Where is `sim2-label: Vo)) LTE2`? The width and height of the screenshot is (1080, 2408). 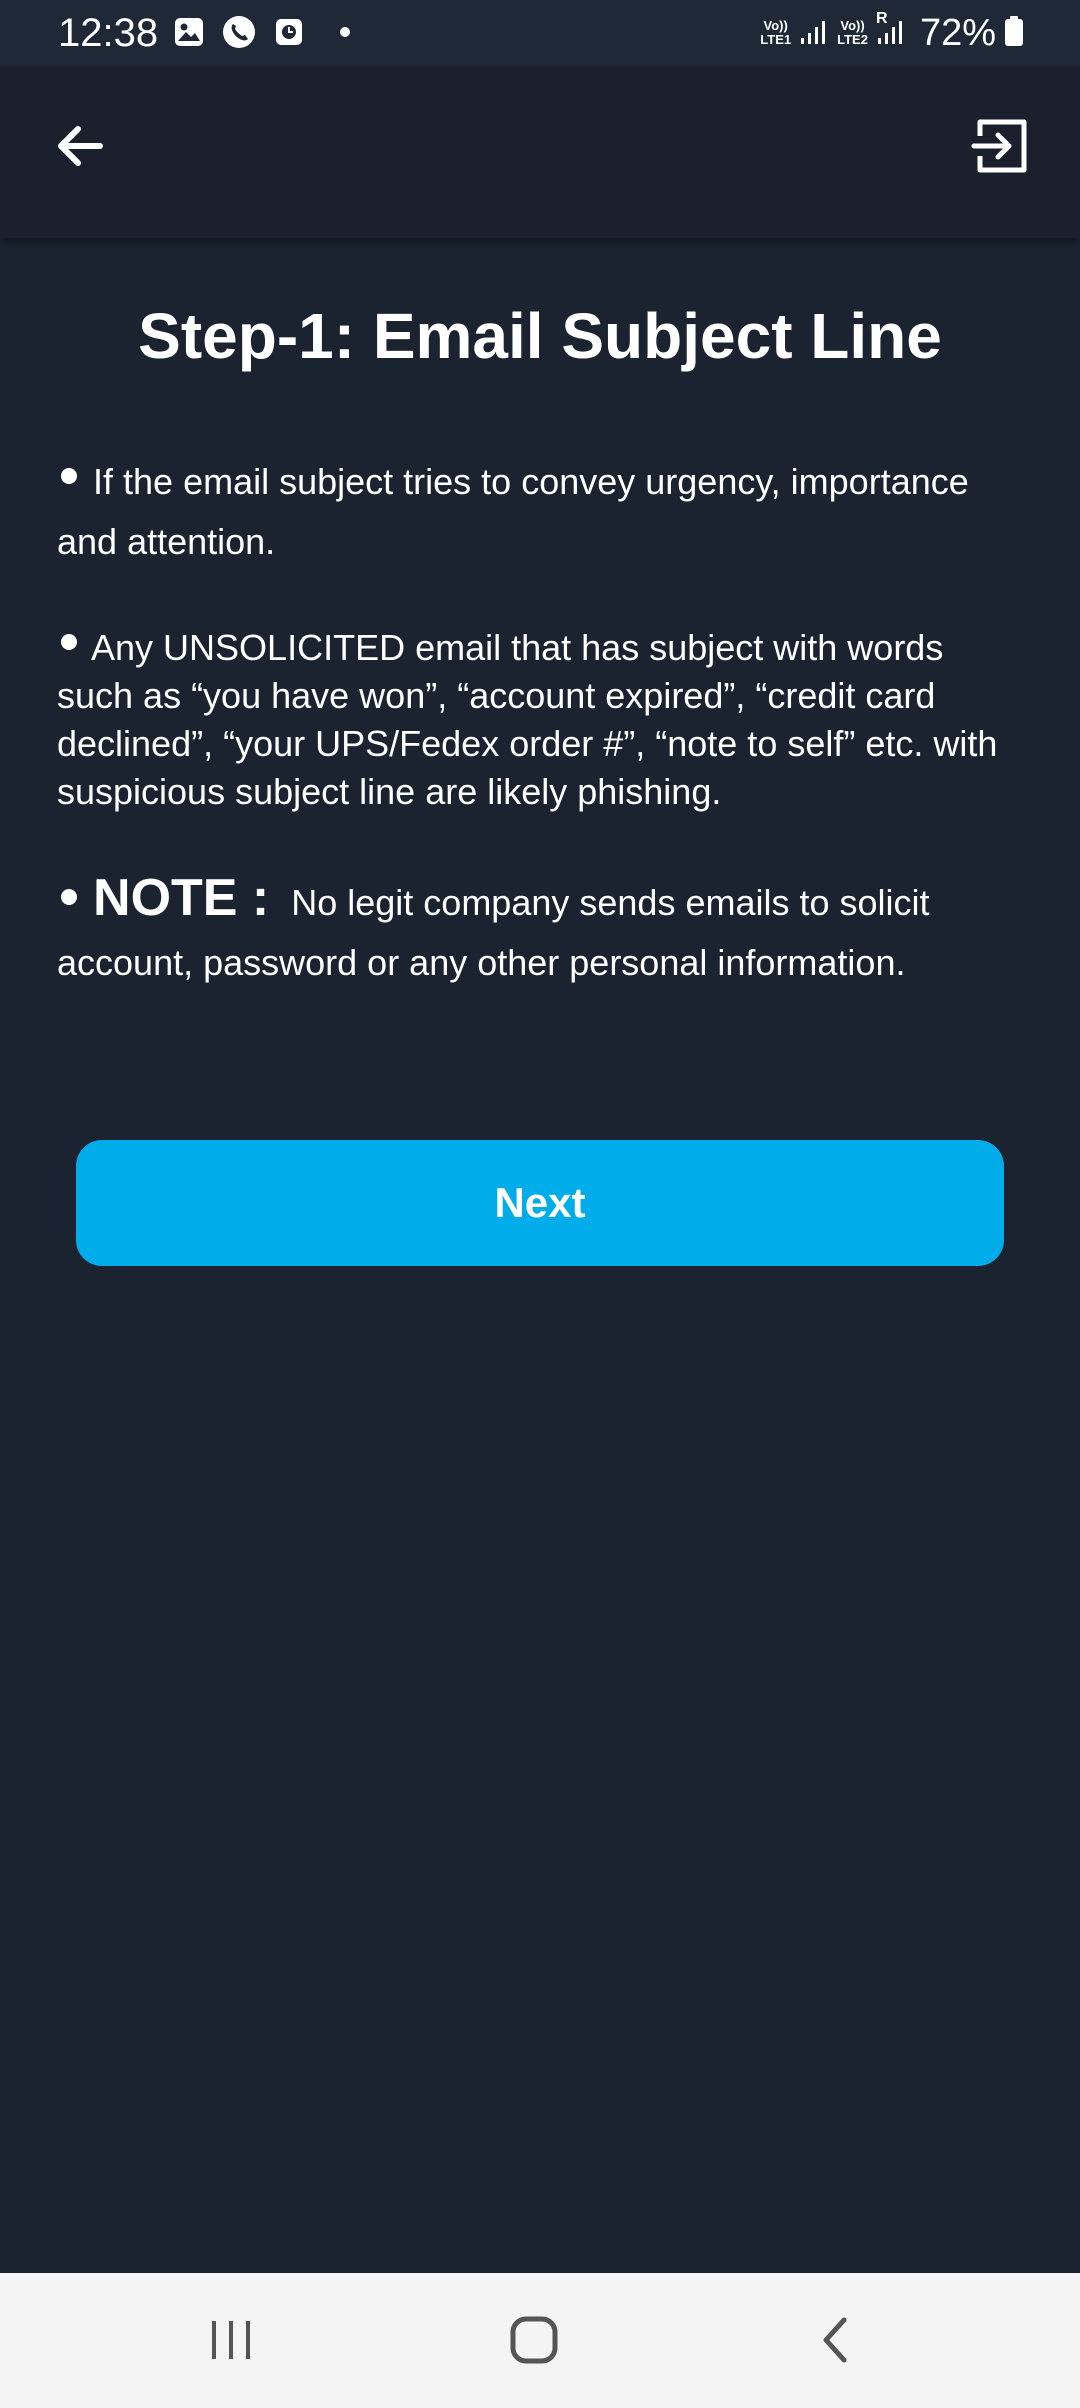 sim2-label: Vo)) LTE2 is located at coordinates (852, 32).